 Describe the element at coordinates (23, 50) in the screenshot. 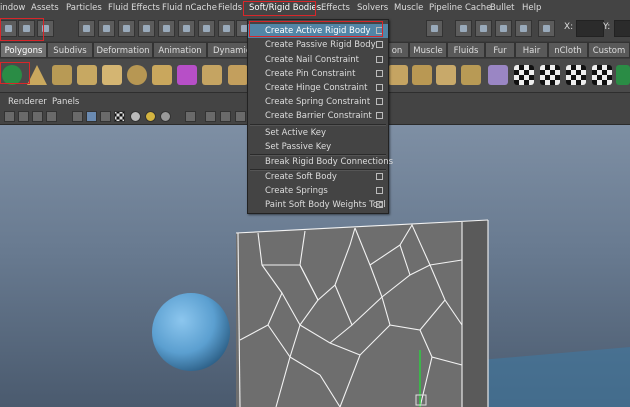

I see `tab-polygons: Polygons` at that location.